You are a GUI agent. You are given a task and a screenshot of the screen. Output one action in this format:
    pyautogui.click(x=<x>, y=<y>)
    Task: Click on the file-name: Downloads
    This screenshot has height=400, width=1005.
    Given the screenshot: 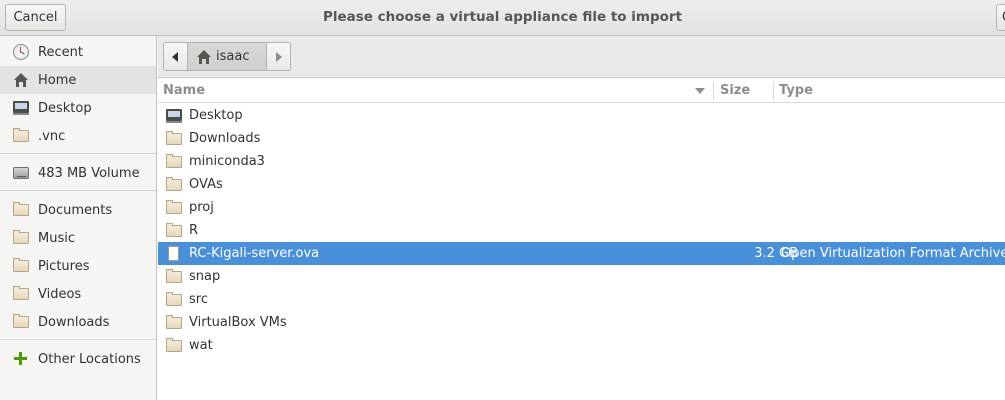 What is the action you would take?
    pyautogui.click(x=225, y=138)
    